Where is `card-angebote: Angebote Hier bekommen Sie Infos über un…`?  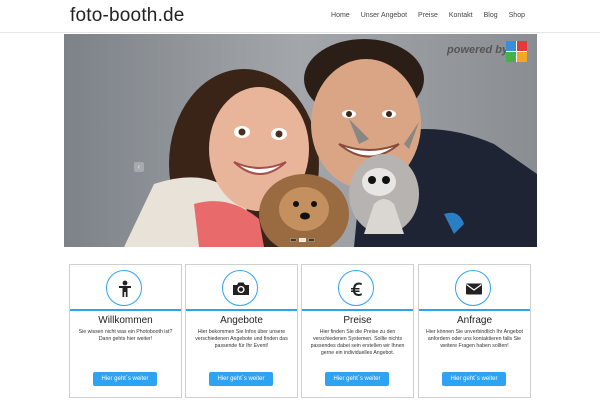 card-angebote: Angebote Hier bekommen Sie Infos über un… is located at coordinates (241, 331).